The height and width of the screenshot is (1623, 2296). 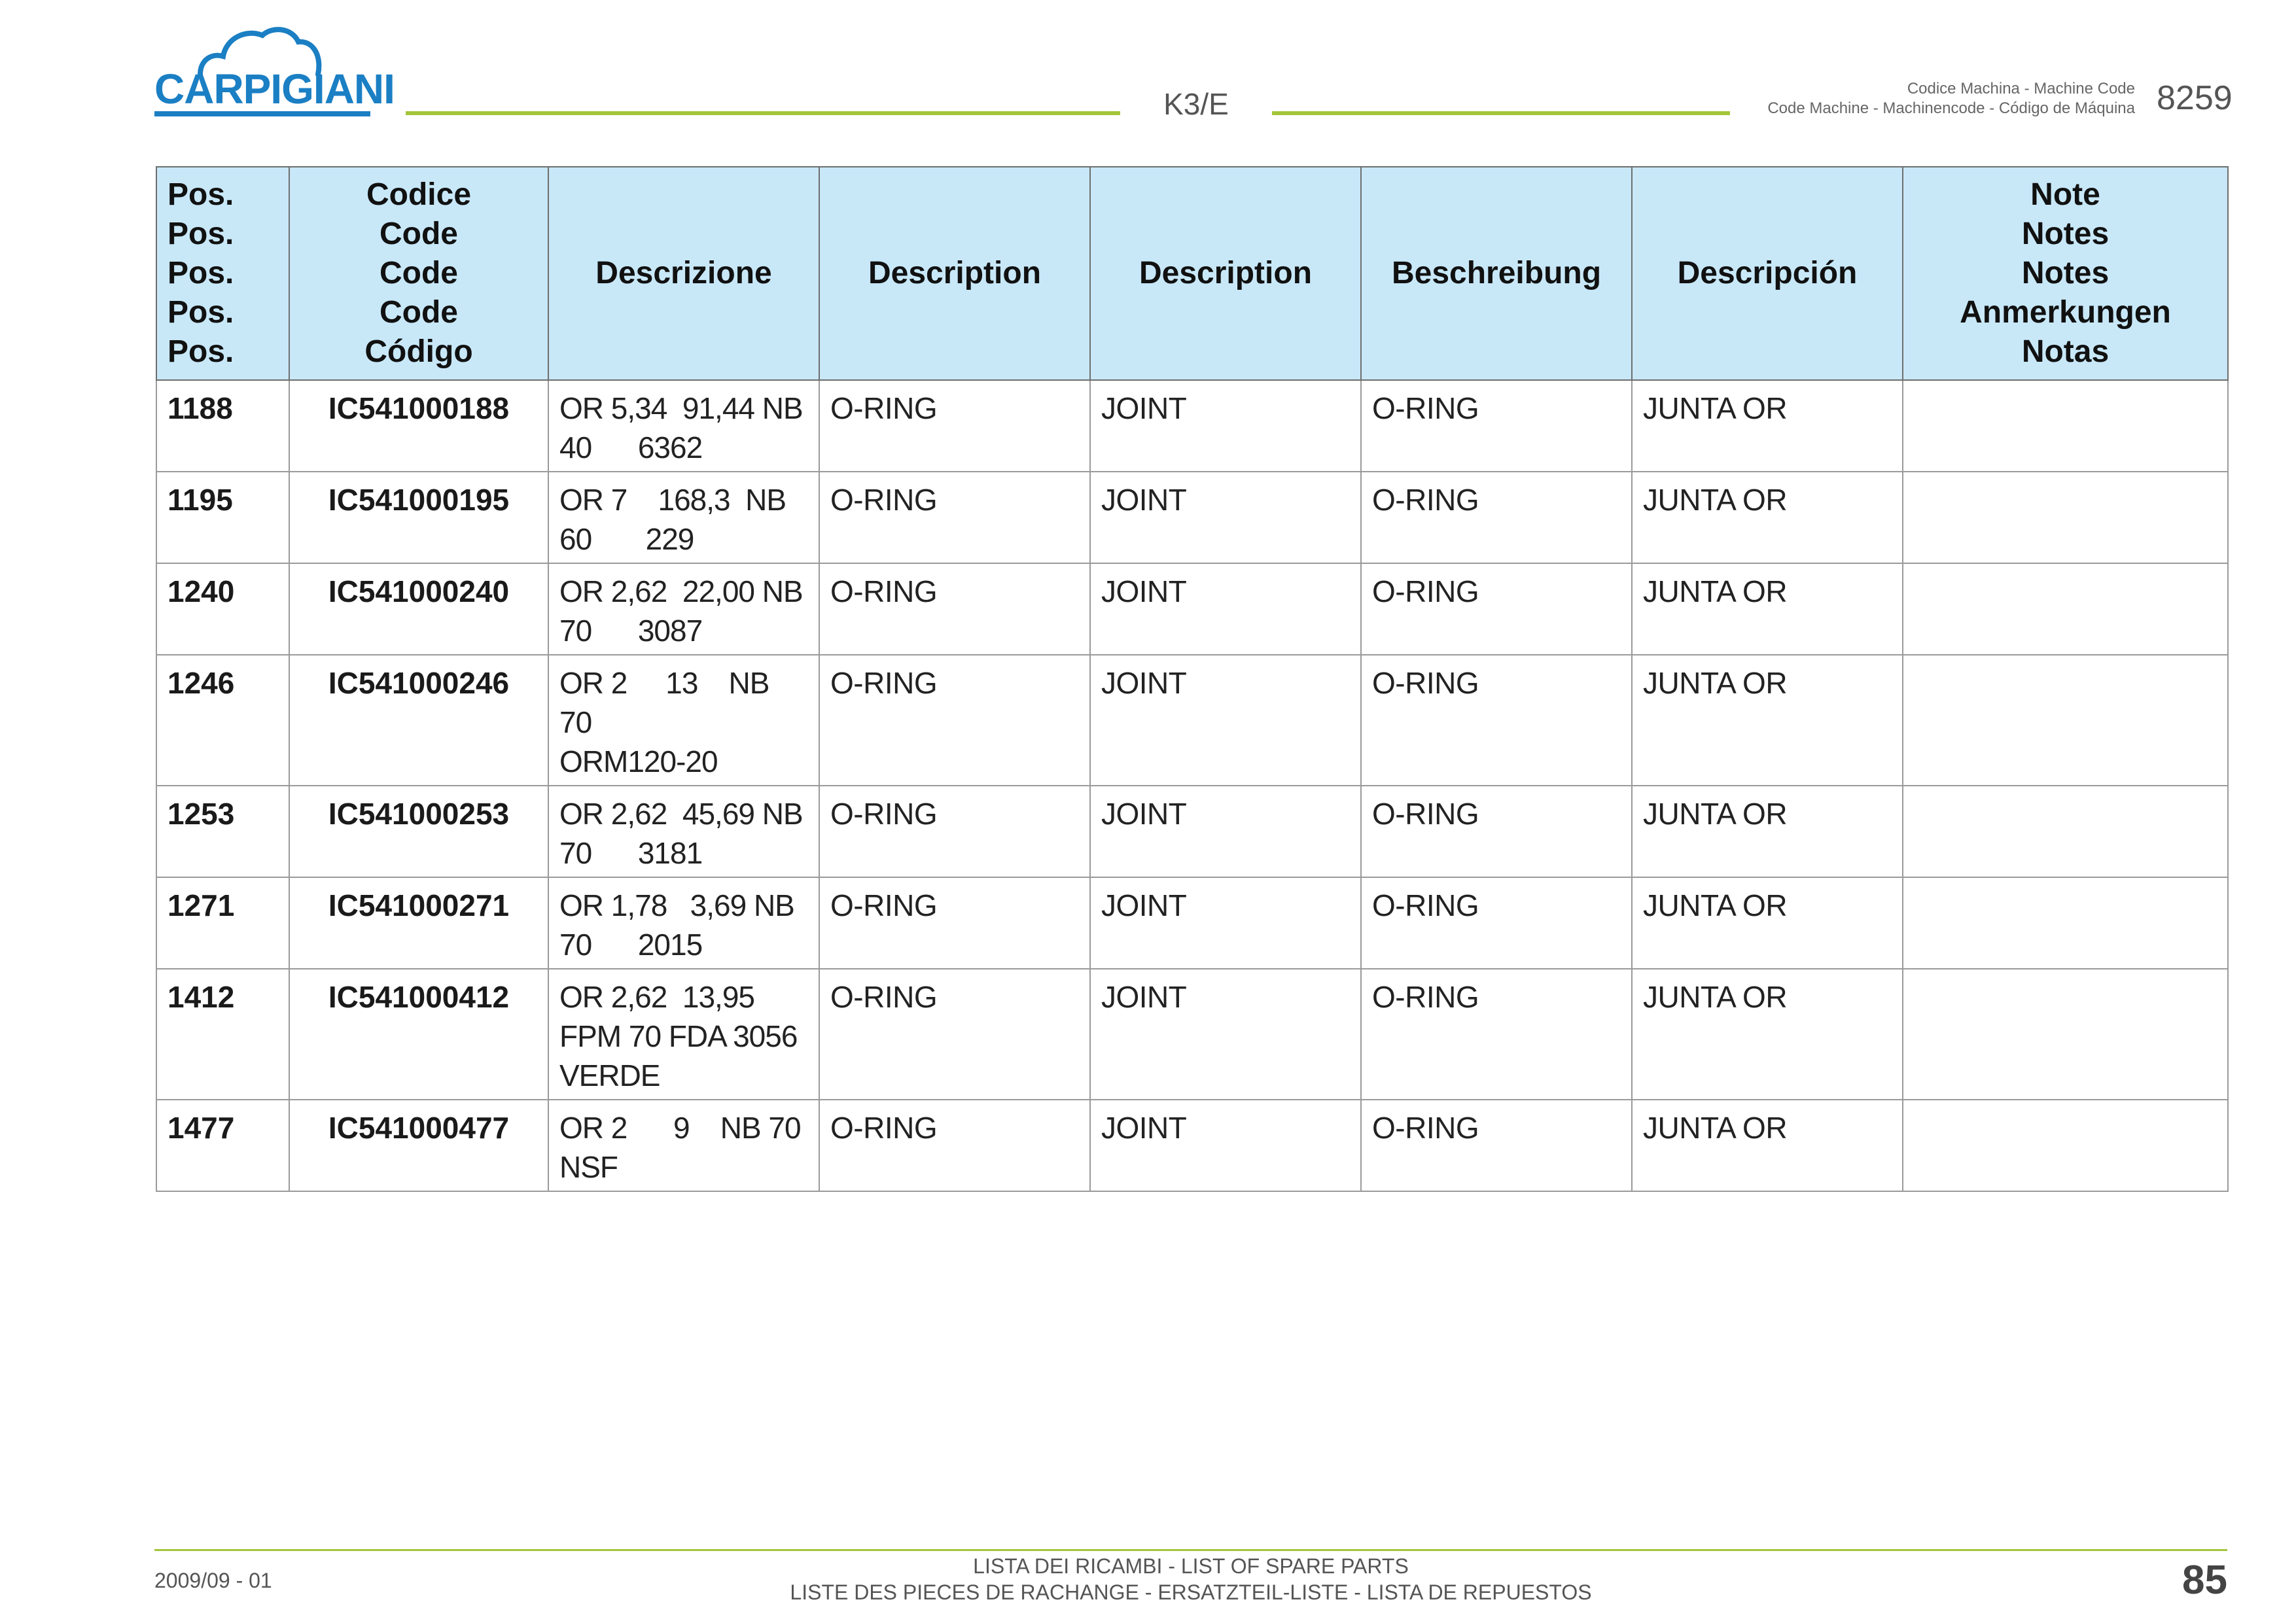 What do you see at coordinates (223, 1034) in the screenshot?
I see `cell-pos: 1412` at bounding box center [223, 1034].